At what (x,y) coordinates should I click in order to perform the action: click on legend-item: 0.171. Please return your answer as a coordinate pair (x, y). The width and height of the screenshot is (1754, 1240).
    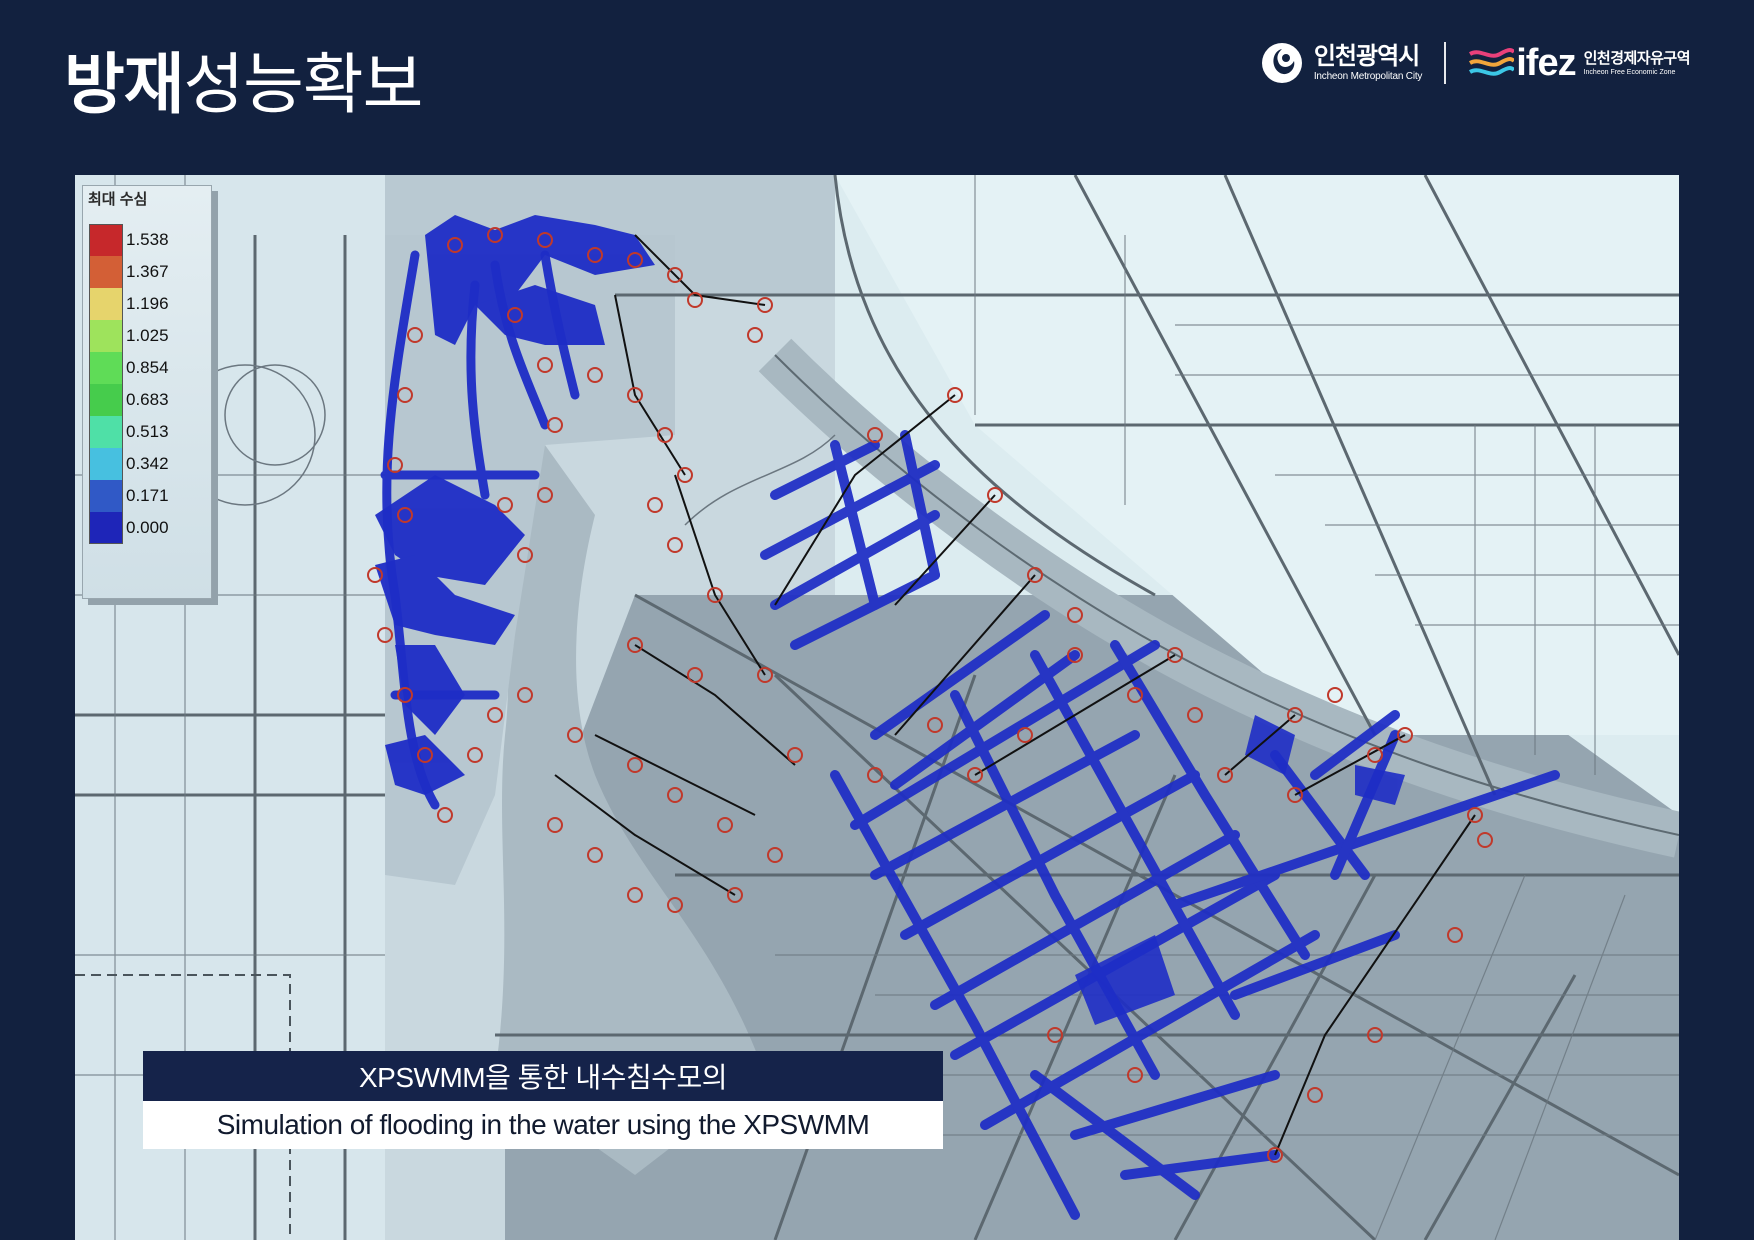
    Looking at the image, I should click on (129, 496).